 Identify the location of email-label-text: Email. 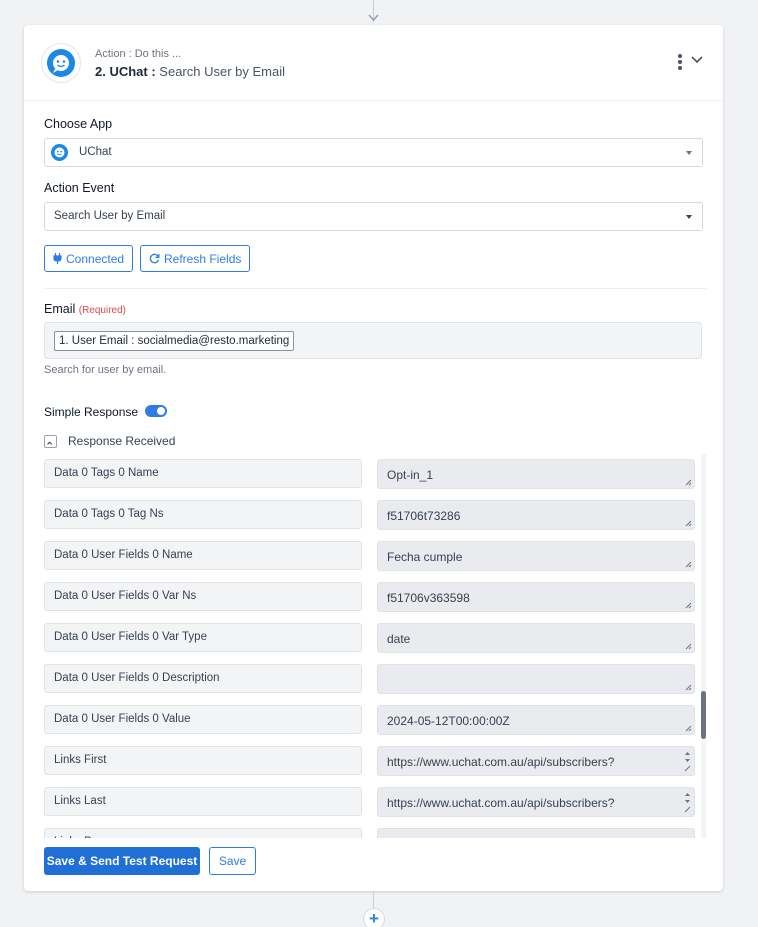
(60, 309).